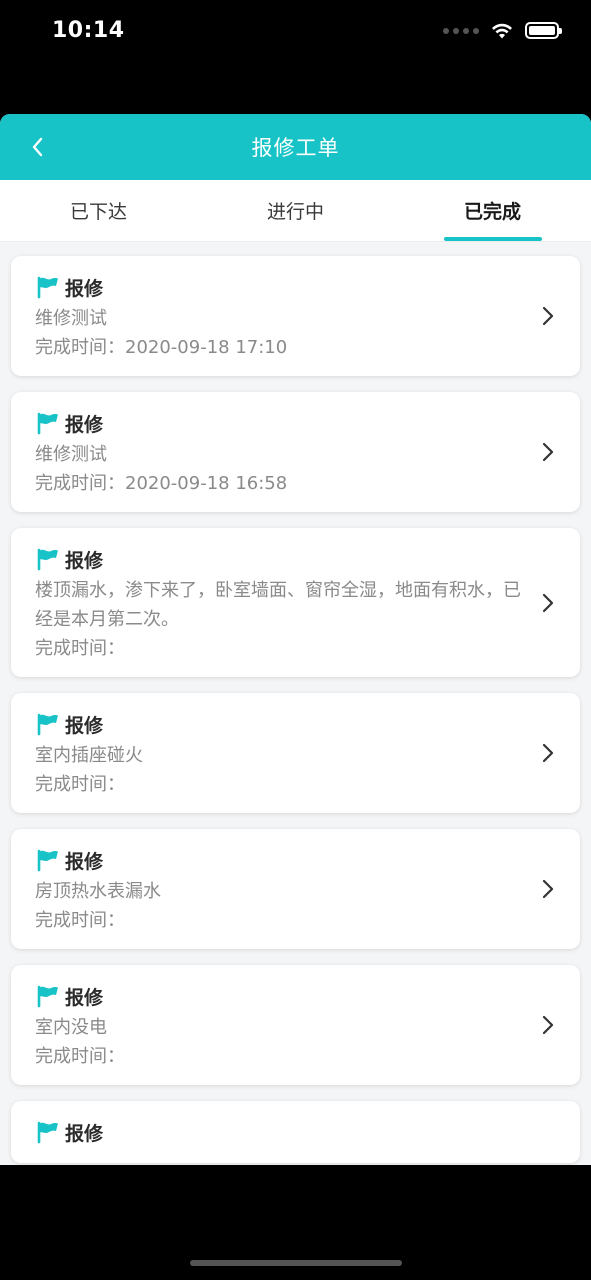 Image resolution: width=591 pixels, height=1280 pixels. What do you see at coordinates (295, 316) in the screenshot?
I see `order-card: 报修 维修测试 完成时间：2020-09-18 17:10` at bounding box center [295, 316].